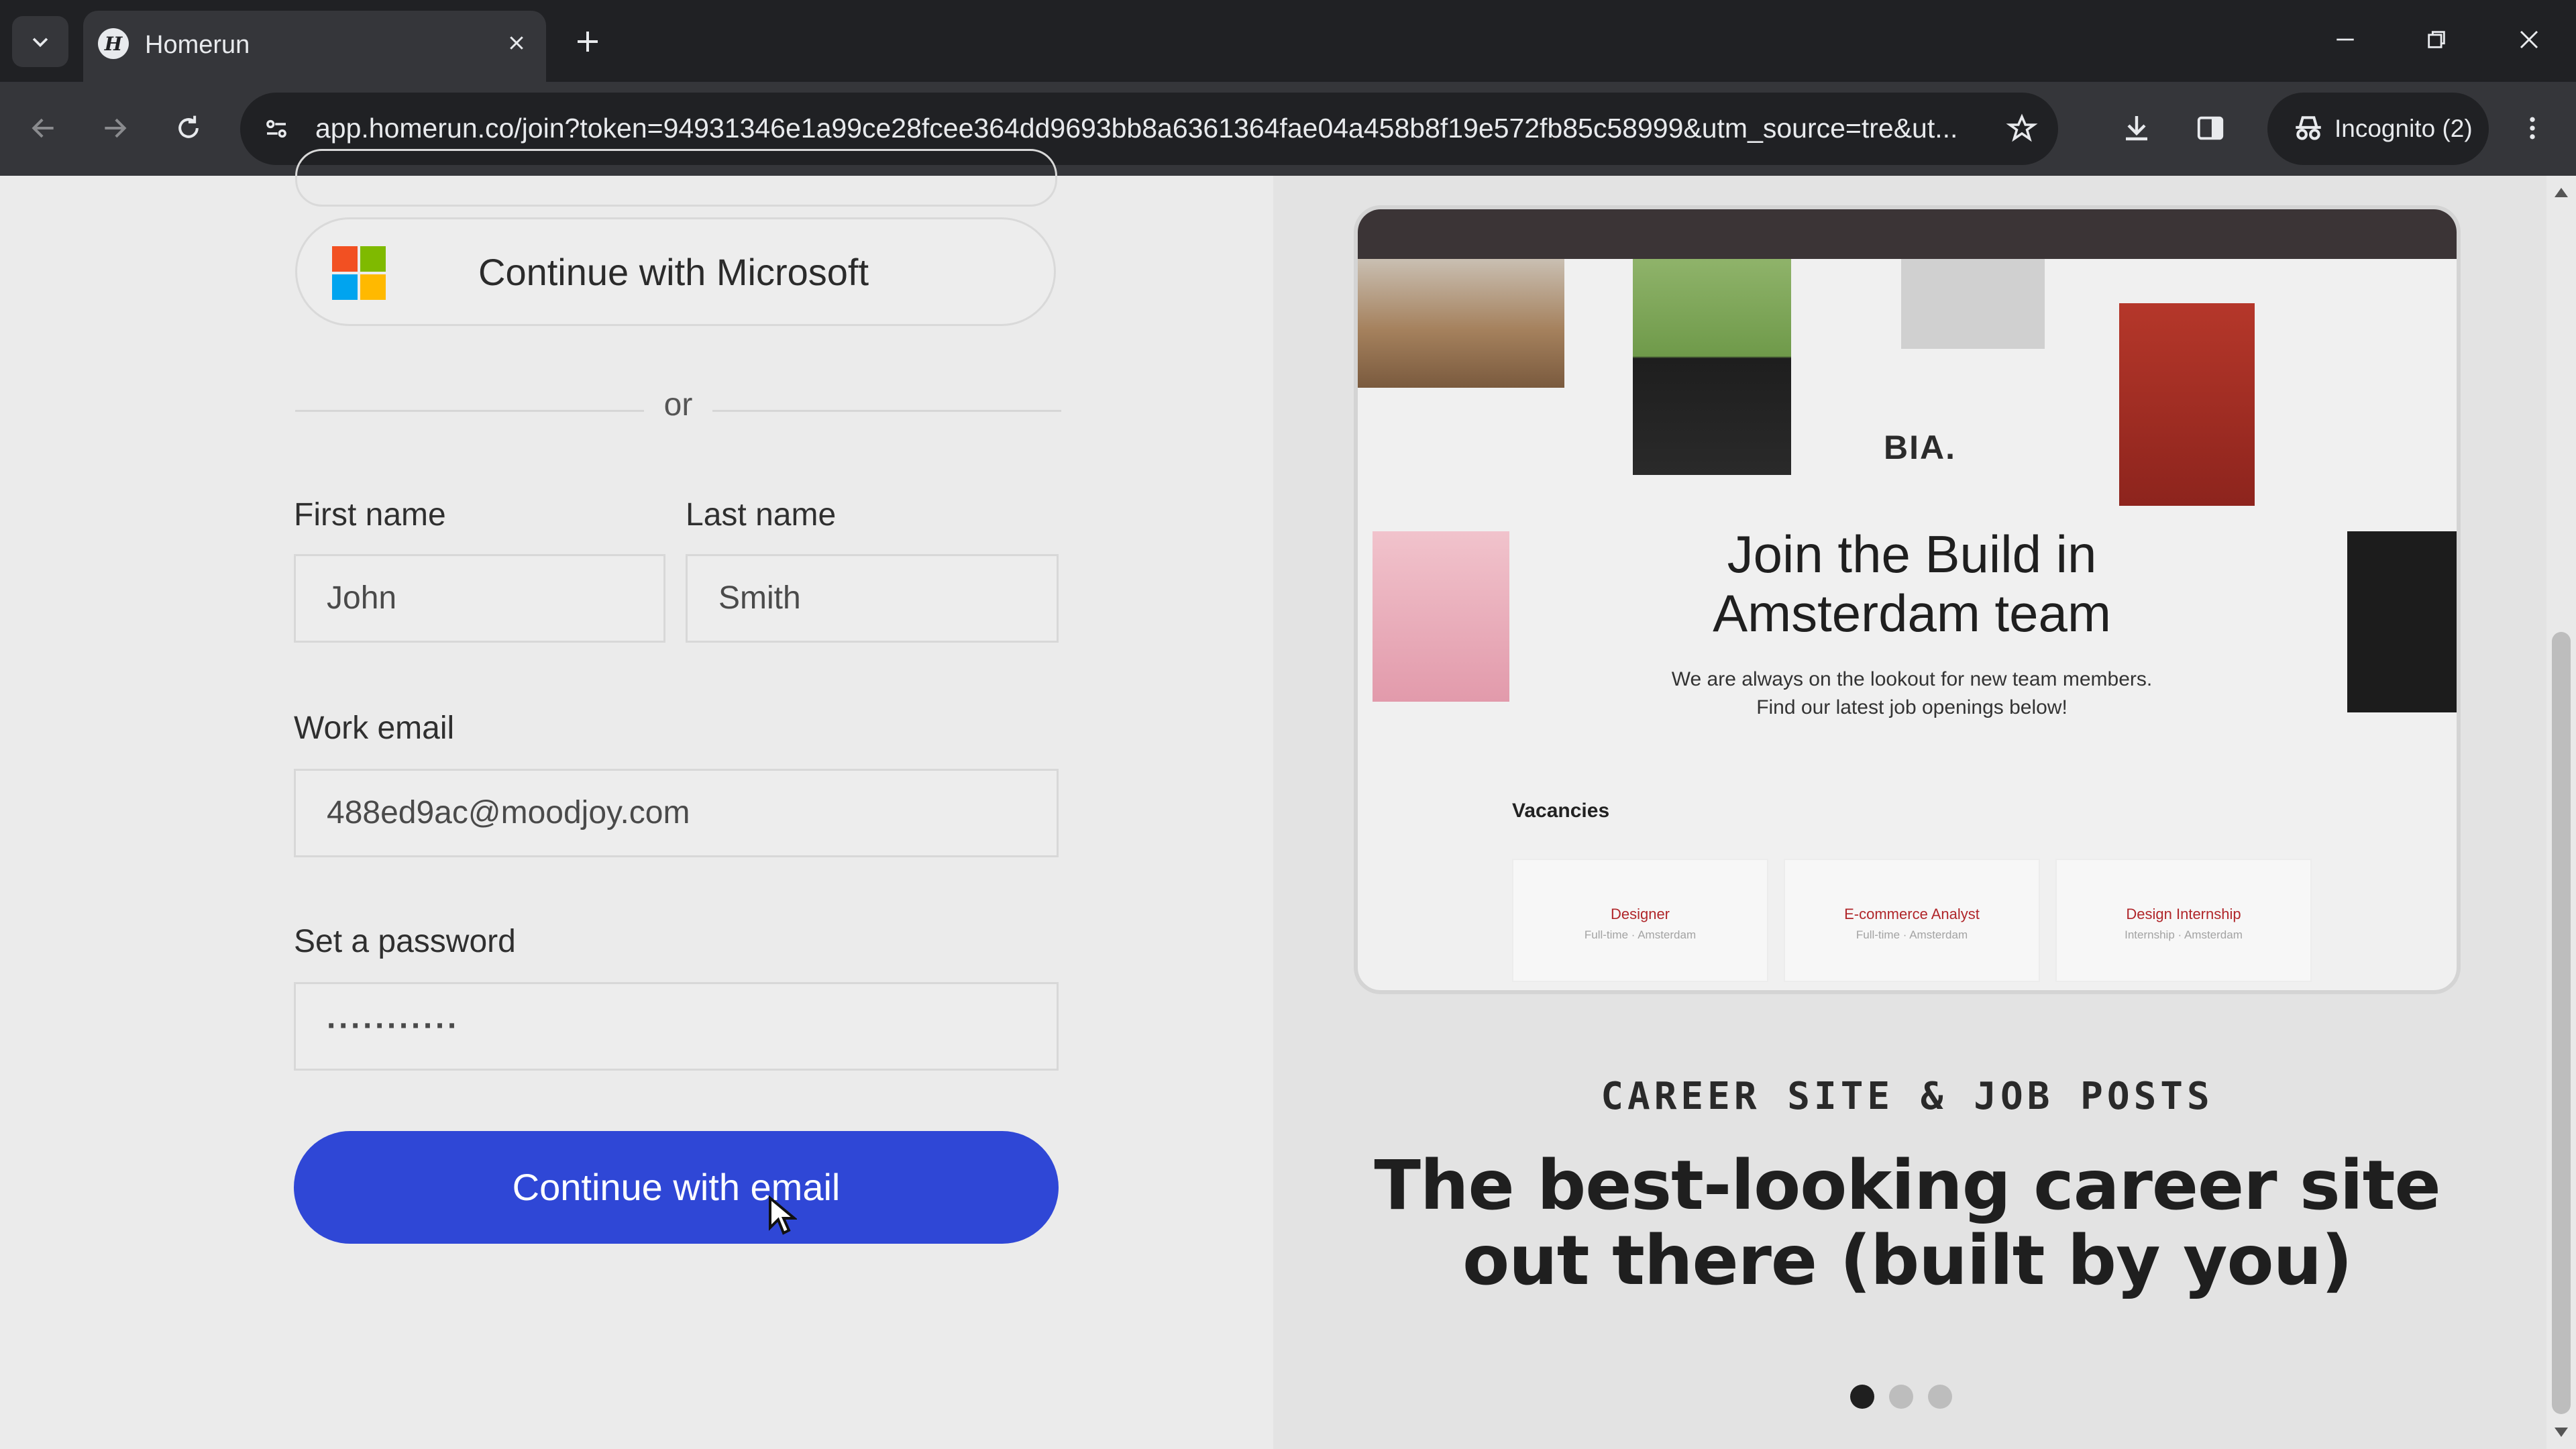 The image size is (2576, 1449). Describe the element at coordinates (1973, 304) in the screenshot. I see `walking-person-photo` at that location.